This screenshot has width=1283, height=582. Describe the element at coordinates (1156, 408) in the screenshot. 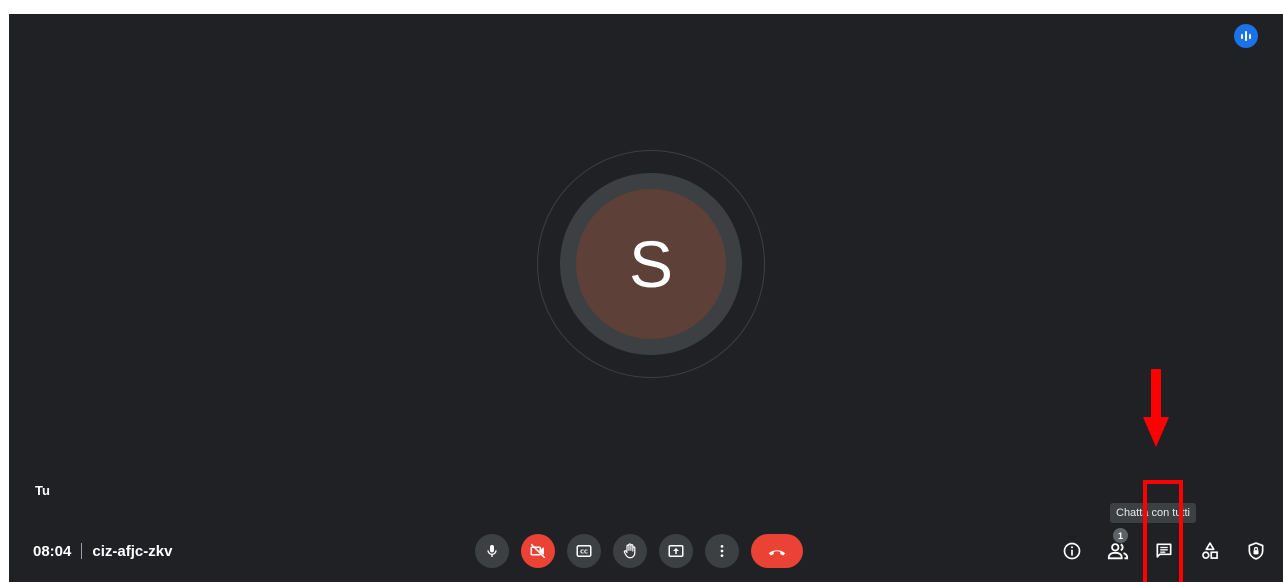

I see `annotation-arrow-icon` at that location.